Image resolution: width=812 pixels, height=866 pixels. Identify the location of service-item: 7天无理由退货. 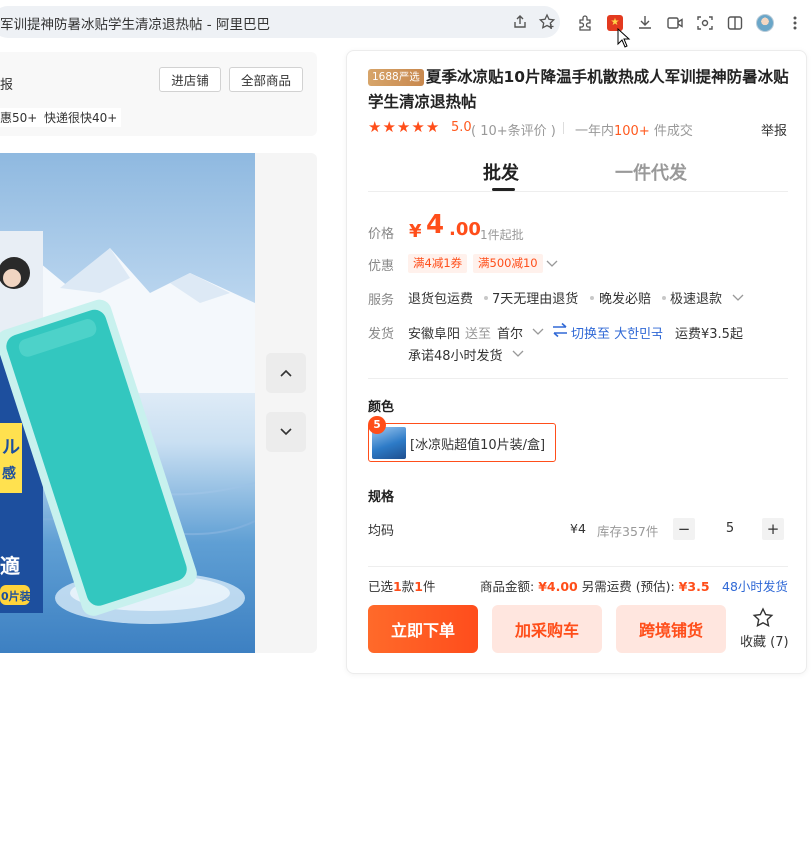
(535, 299).